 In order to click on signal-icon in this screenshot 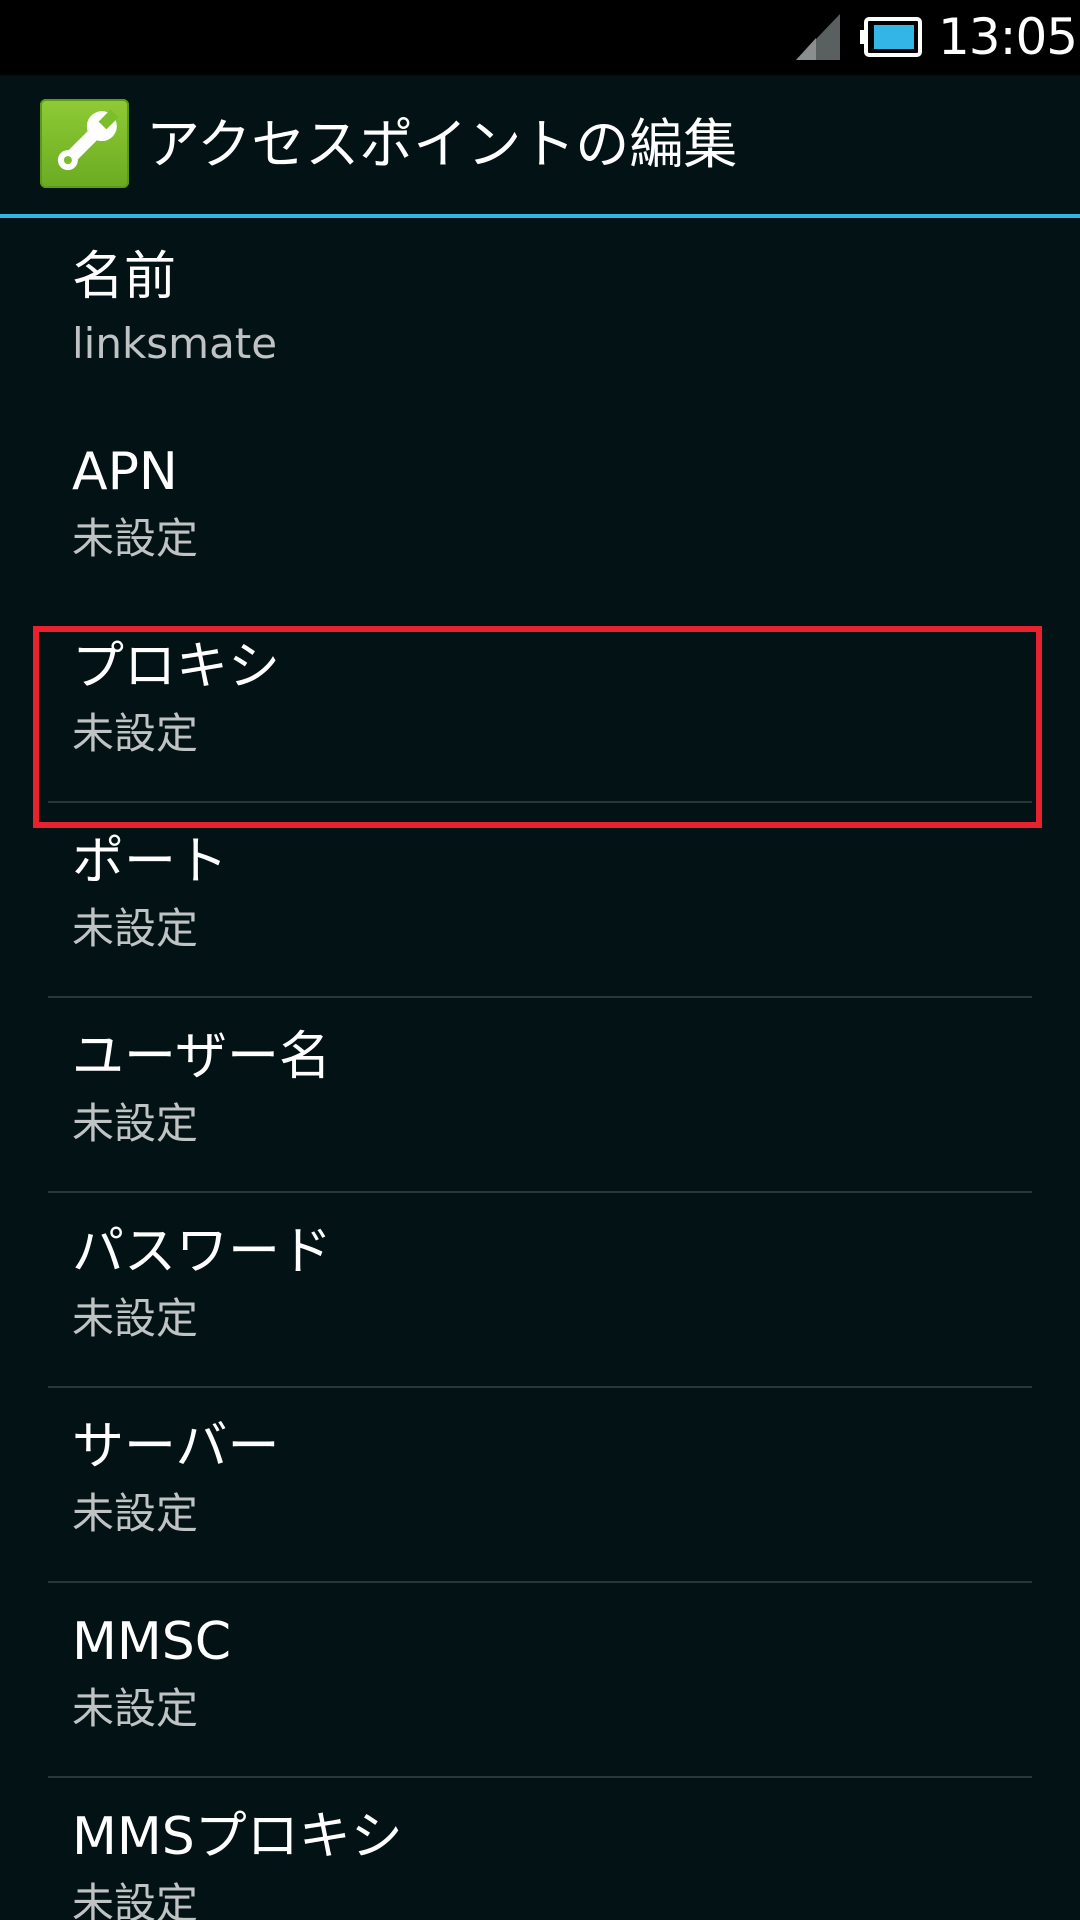, I will do `click(818, 37)`.